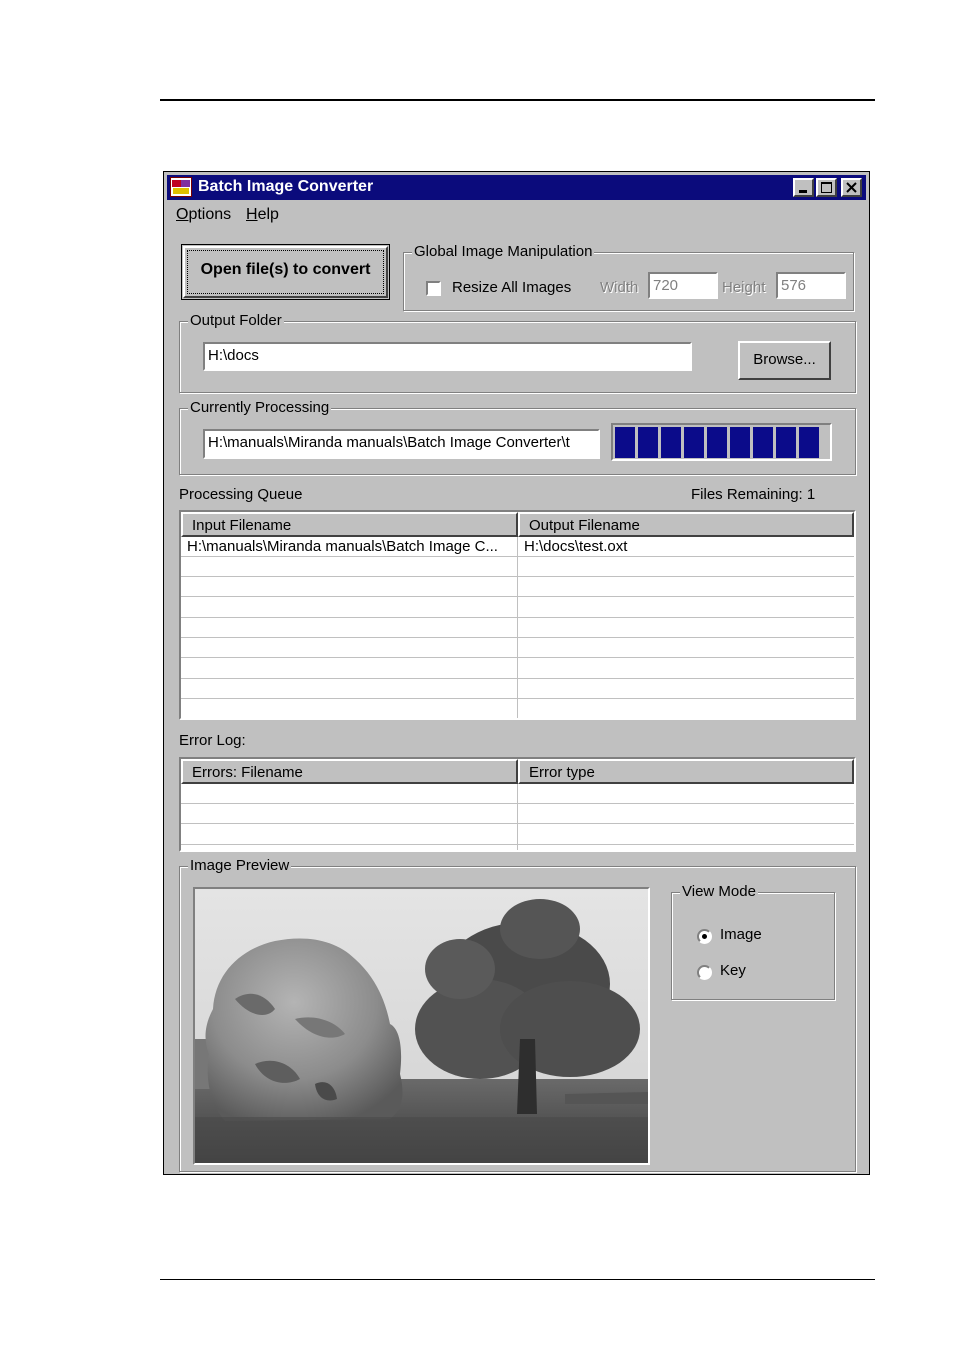 The height and width of the screenshot is (1351, 954). What do you see at coordinates (517, 100) in the screenshot?
I see `header-rule` at bounding box center [517, 100].